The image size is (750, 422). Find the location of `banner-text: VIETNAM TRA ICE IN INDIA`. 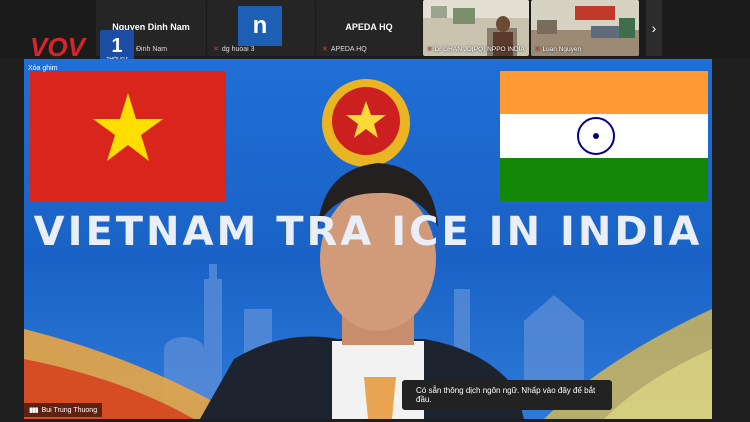

banner-text: VIETNAM TRA ICE IN INDIA is located at coordinates (368, 232).